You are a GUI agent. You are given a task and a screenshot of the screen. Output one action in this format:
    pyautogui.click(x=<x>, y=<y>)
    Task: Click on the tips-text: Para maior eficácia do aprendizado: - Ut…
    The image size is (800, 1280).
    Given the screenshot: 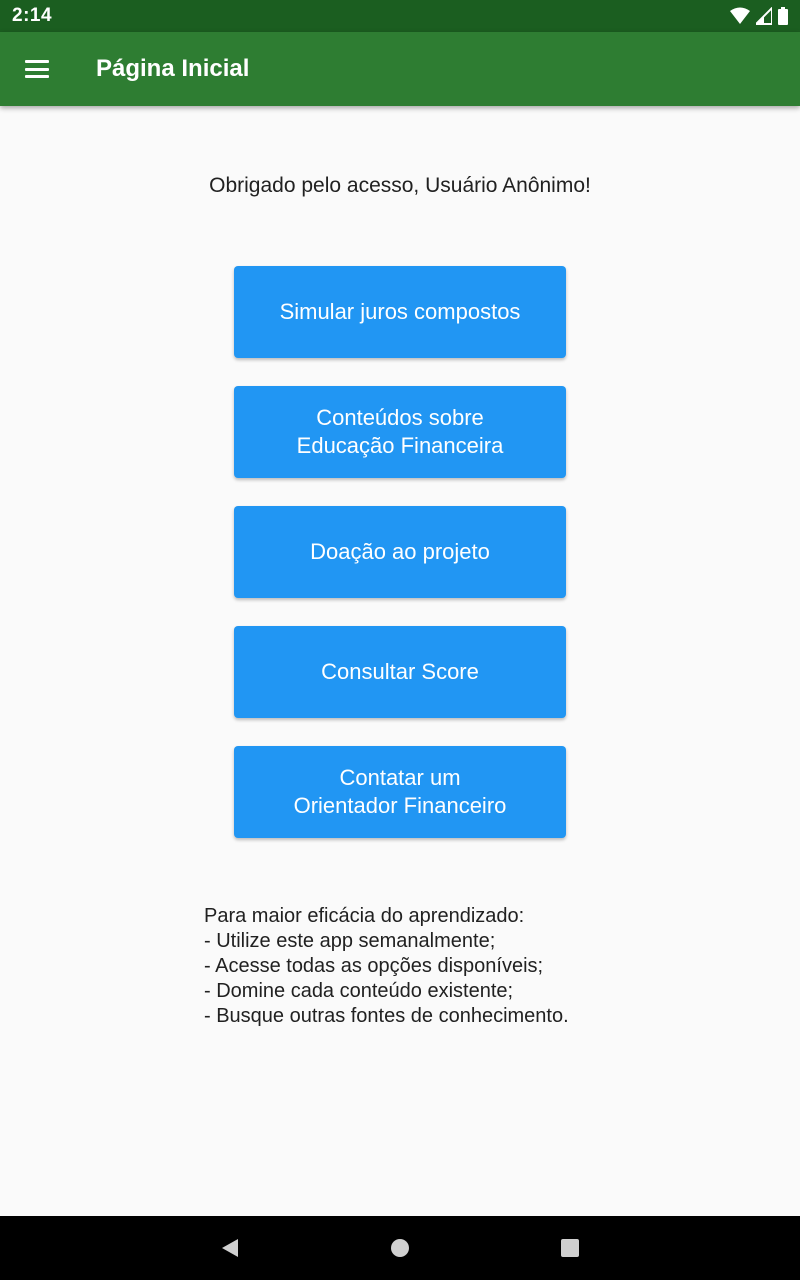 What is the action you would take?
    pyautogui.click(x=424, y=966)
    